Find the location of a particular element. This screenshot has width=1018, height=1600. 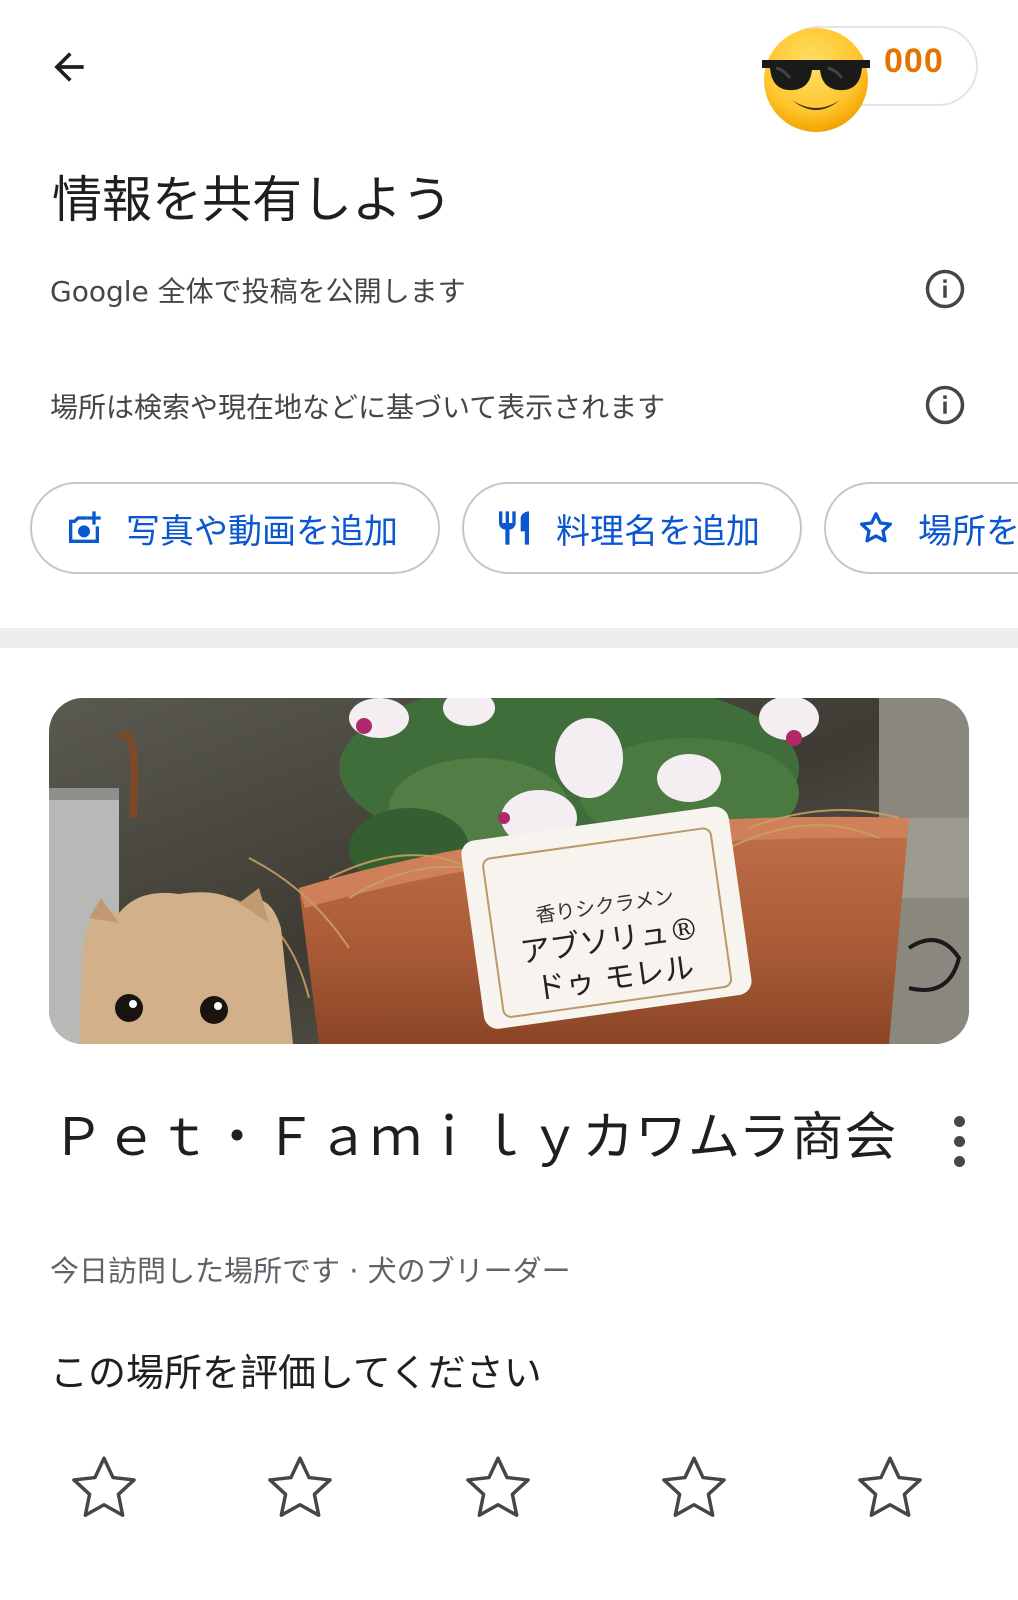

section-divider is located at coordinates (509, 638).